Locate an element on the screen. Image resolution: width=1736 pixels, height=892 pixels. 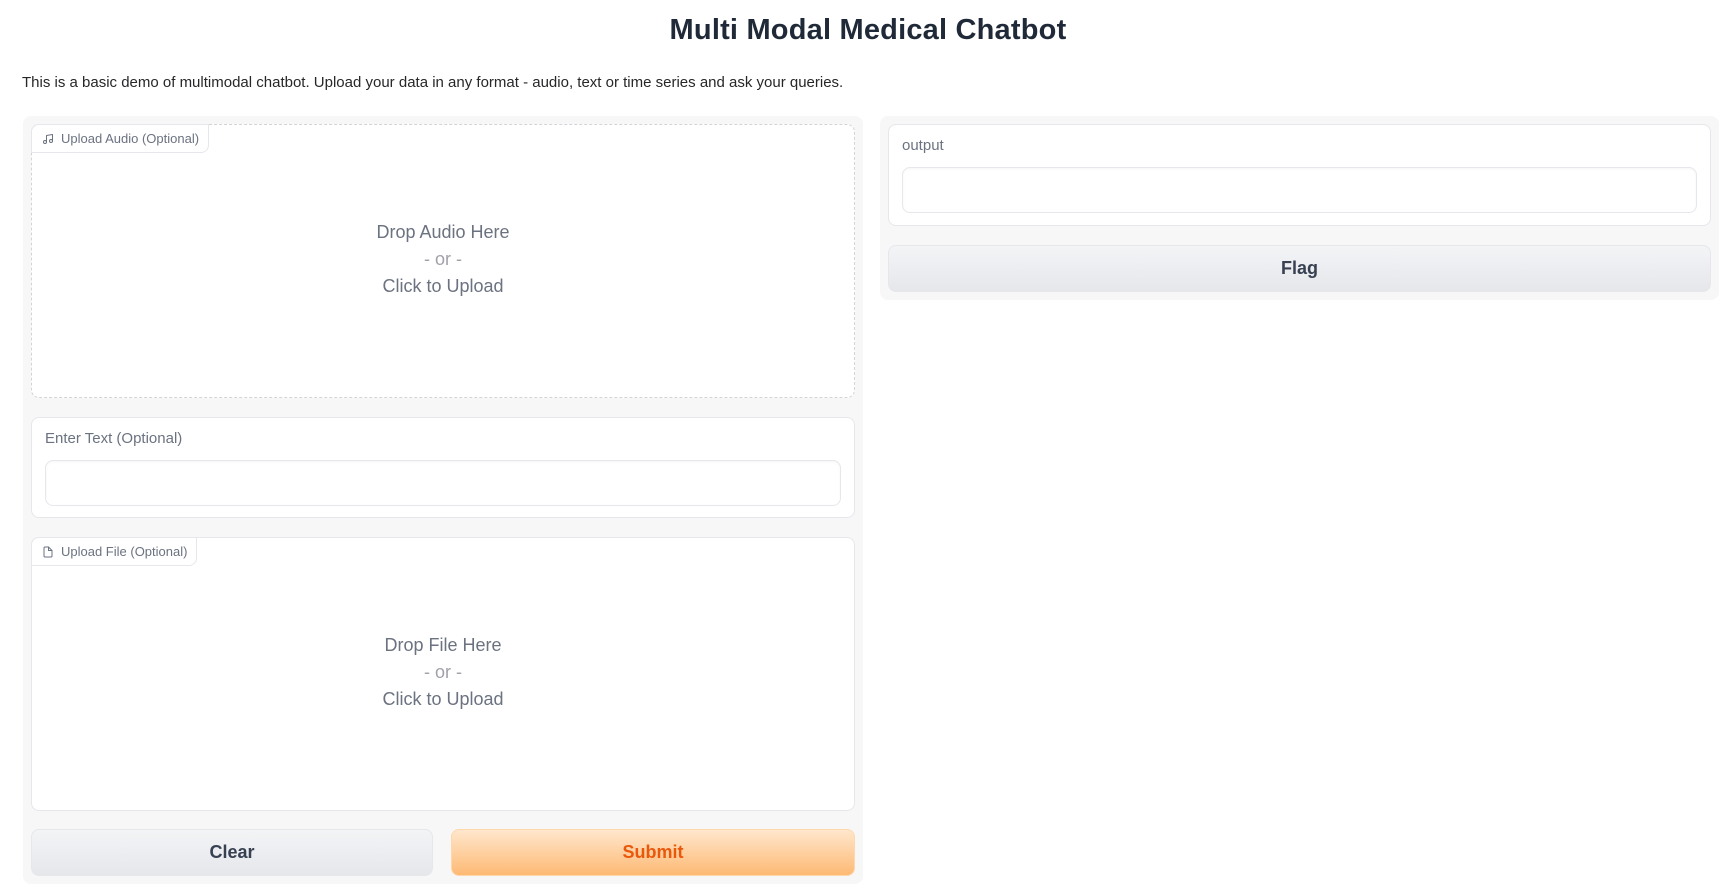
file-drop-text: Drop File Here - or - Click to Upload is located at coordinates (443, 672).